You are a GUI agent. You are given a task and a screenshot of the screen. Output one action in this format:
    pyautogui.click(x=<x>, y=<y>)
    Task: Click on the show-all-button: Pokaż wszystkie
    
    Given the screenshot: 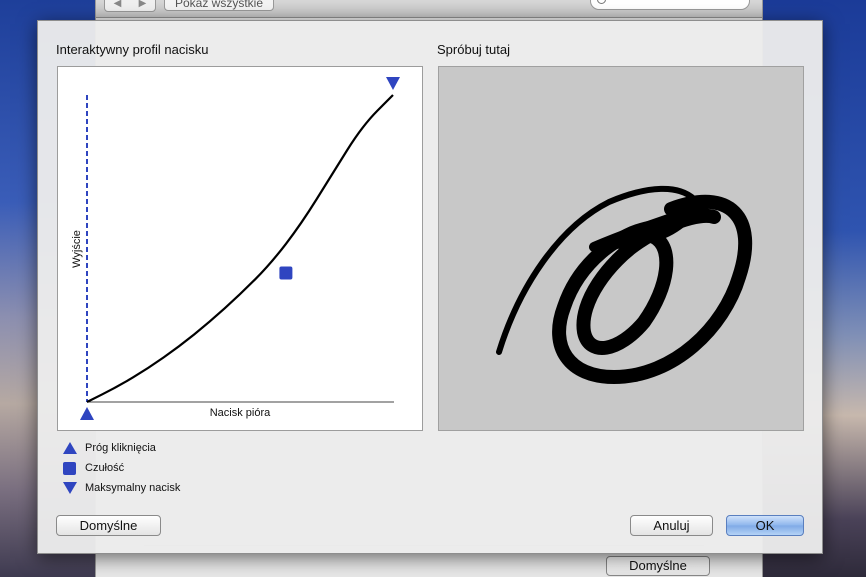 What is the action you would take?
    pyautogui.click(x=219, y=5)
    